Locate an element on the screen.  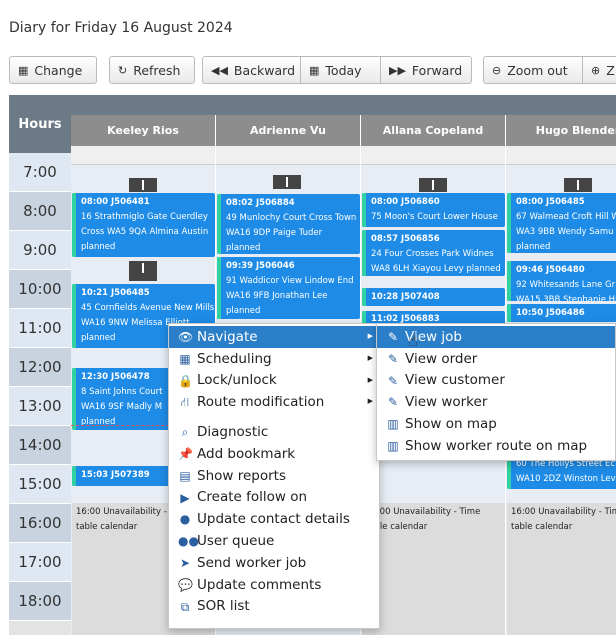
menu-item-update-comments: 💬 Update comments is located at coordinates (274, 585).